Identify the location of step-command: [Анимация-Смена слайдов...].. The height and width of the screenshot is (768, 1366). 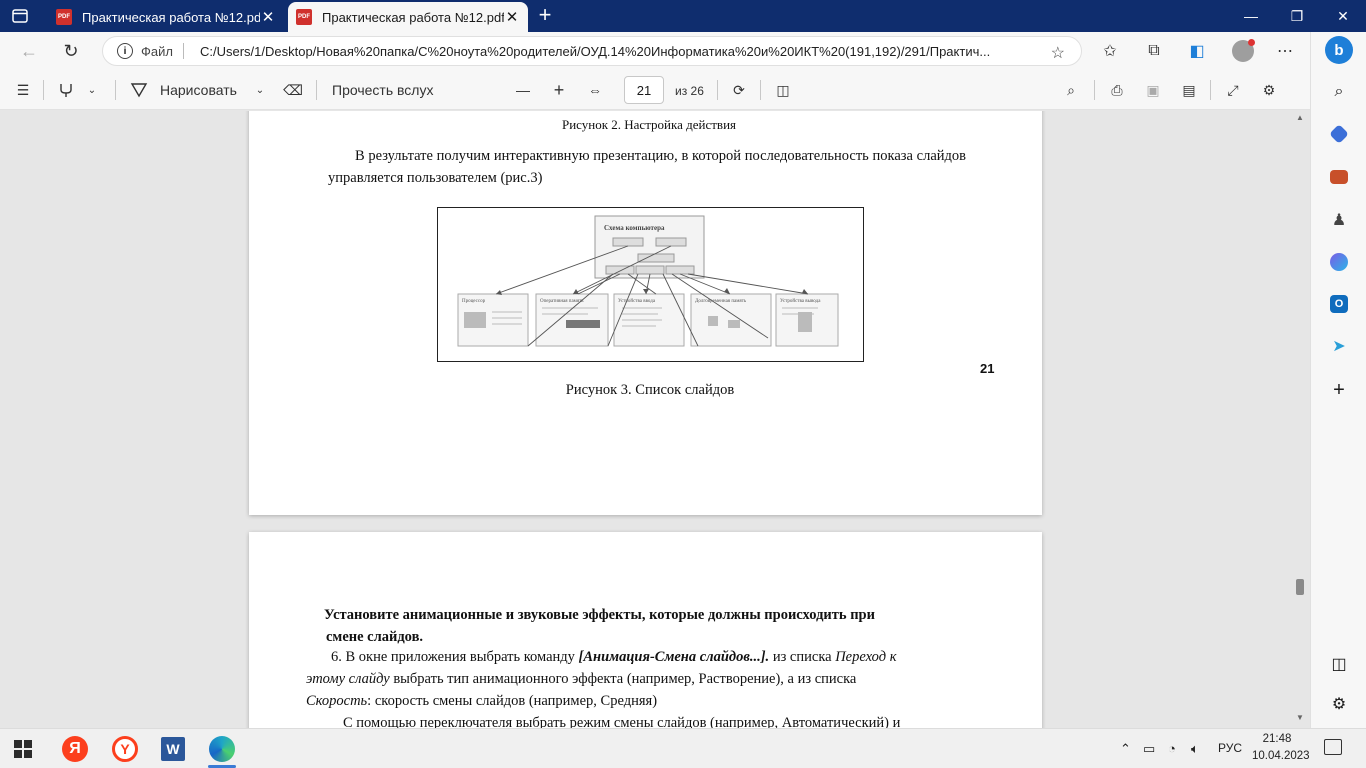
(674, 657).